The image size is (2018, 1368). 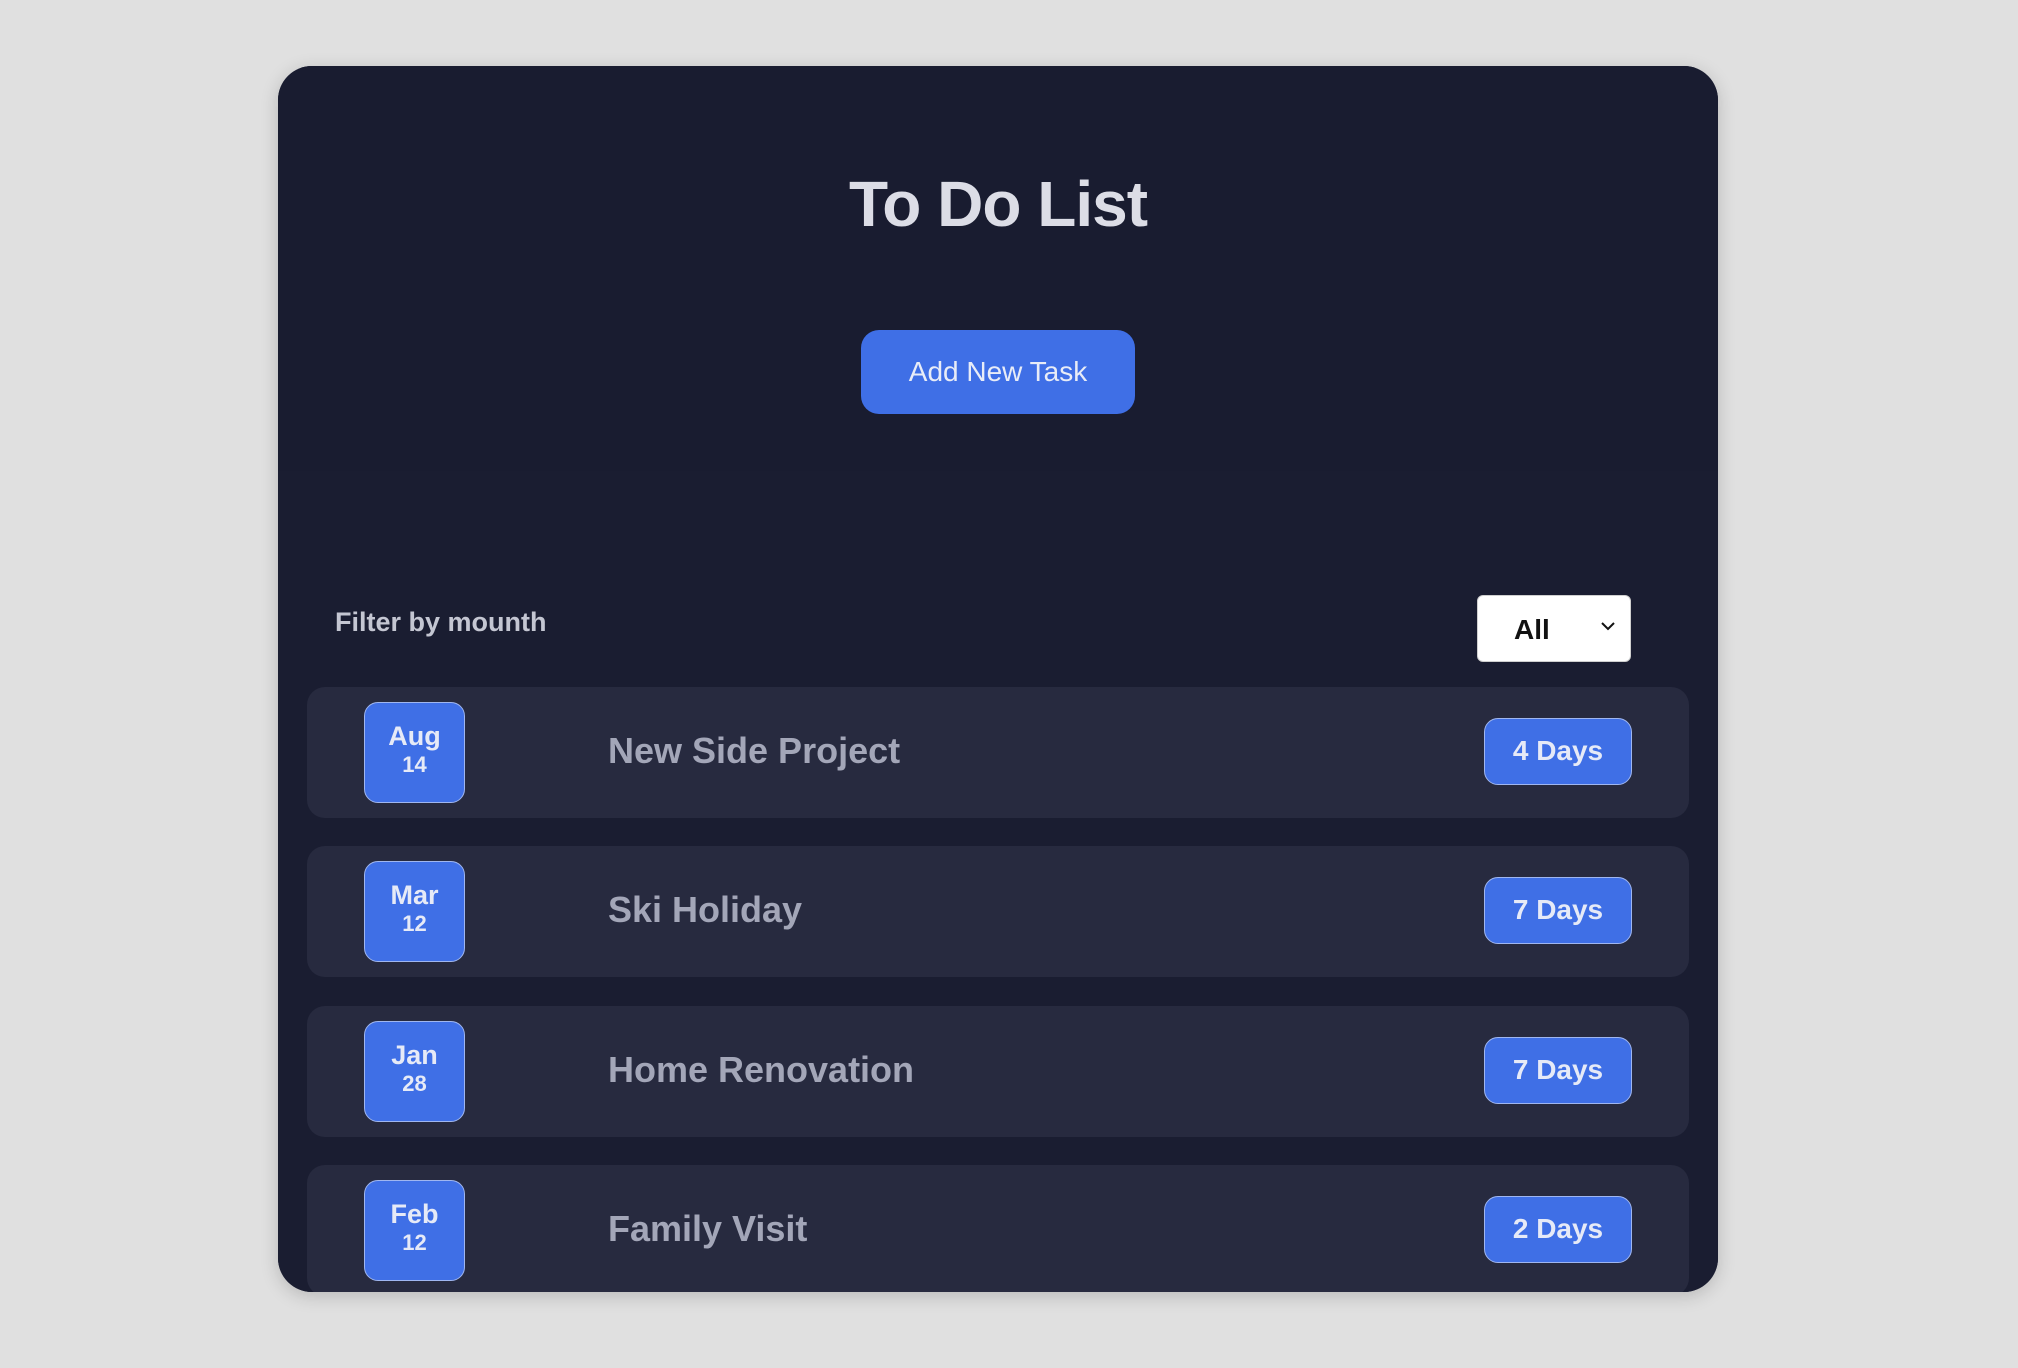 What do you see at coordinates (414, 764) in the screenshot?
I see `task-day: 14` at bounding box center [414, 764].